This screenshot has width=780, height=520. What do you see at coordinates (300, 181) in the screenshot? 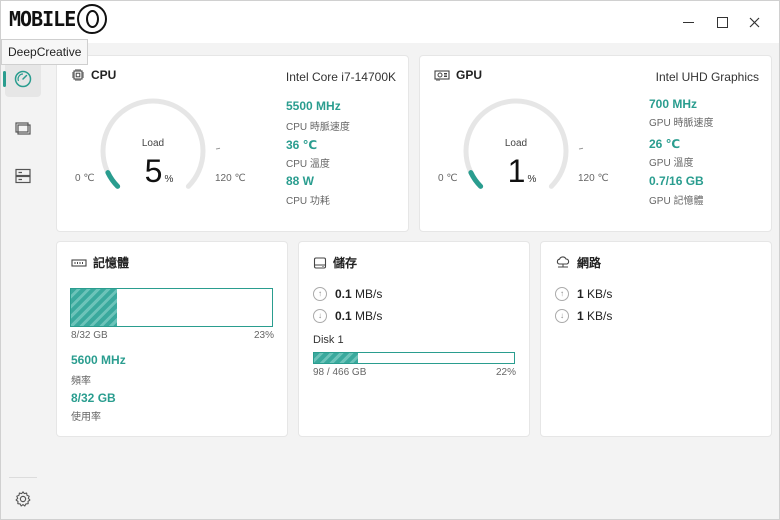
I see `cpu-power-value: 88 W` at bounding box center [300, 181].